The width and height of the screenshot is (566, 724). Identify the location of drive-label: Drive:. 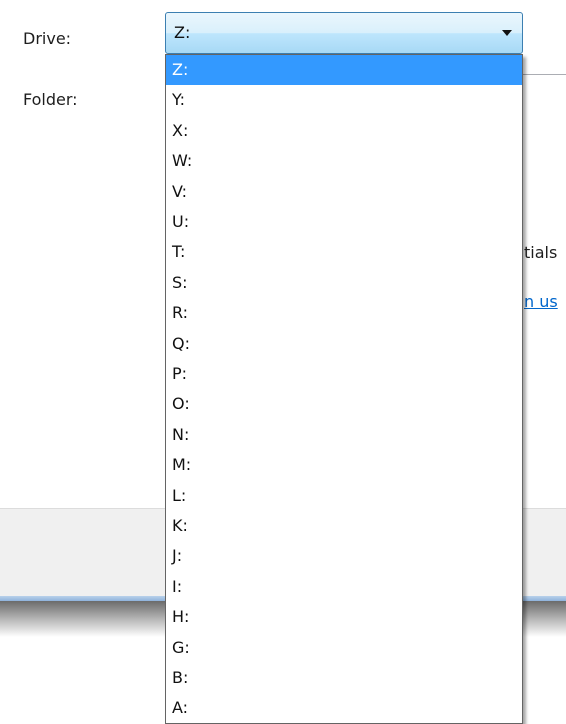
(47, 38).